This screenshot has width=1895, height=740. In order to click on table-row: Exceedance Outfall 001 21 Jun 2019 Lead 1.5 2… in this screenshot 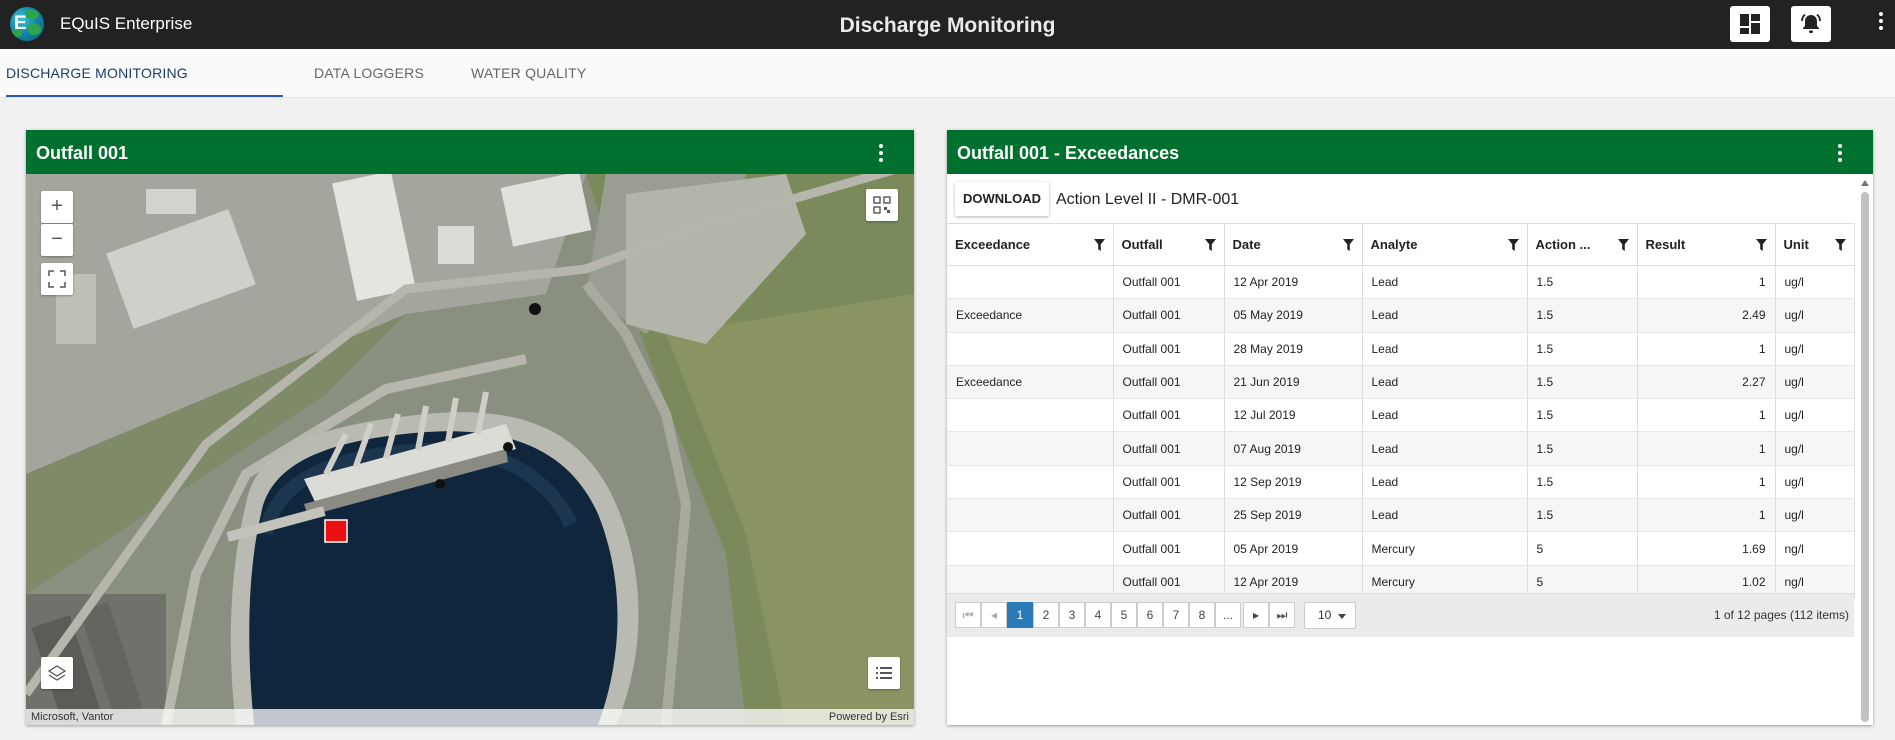, I will do `click(1401, 382)`.